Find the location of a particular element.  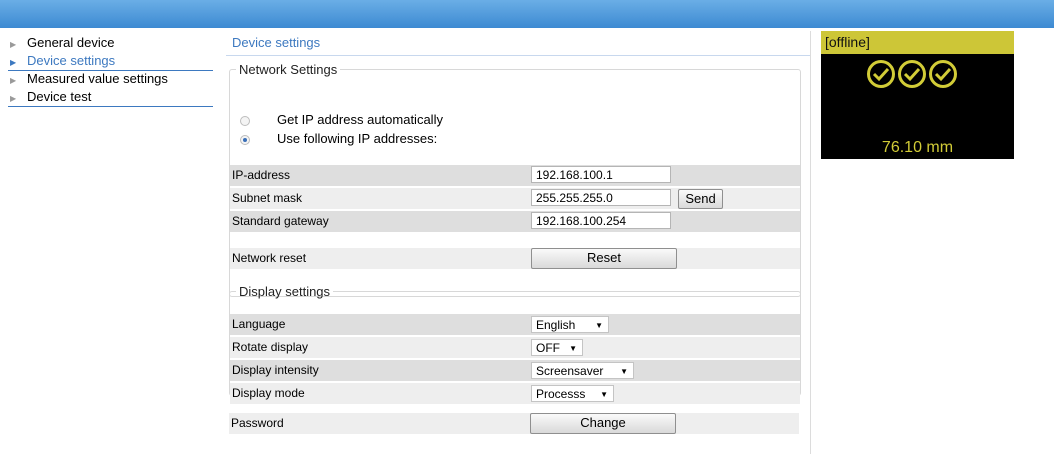

rotate-display-label: Rotate display is located at coordinates (270, 347).